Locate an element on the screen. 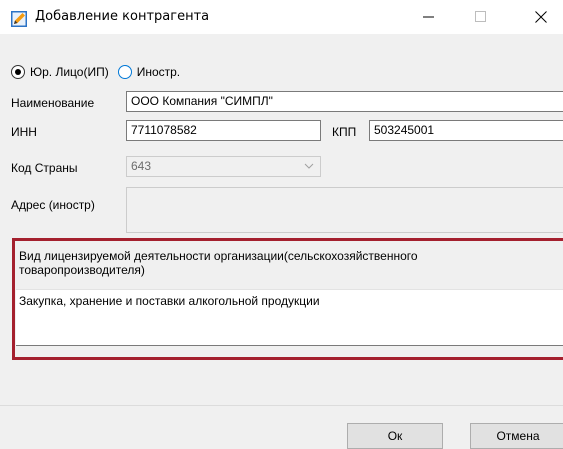 The width and height of the screenshot is (563, 449). entity-type-group: Юр. Лицо(ИП) Иностр. is located at coordinates (95, 72).